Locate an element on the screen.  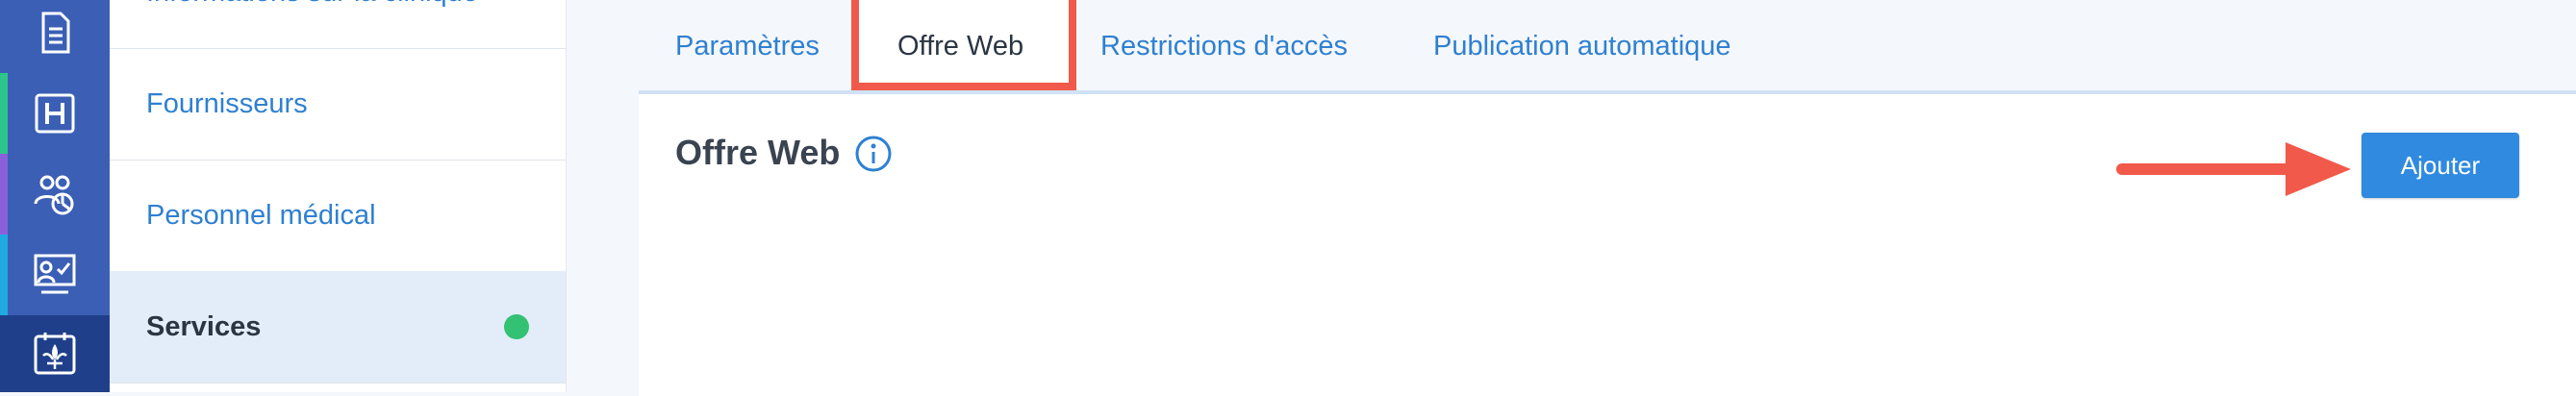
info-icon is located at coordinates (874, 154).